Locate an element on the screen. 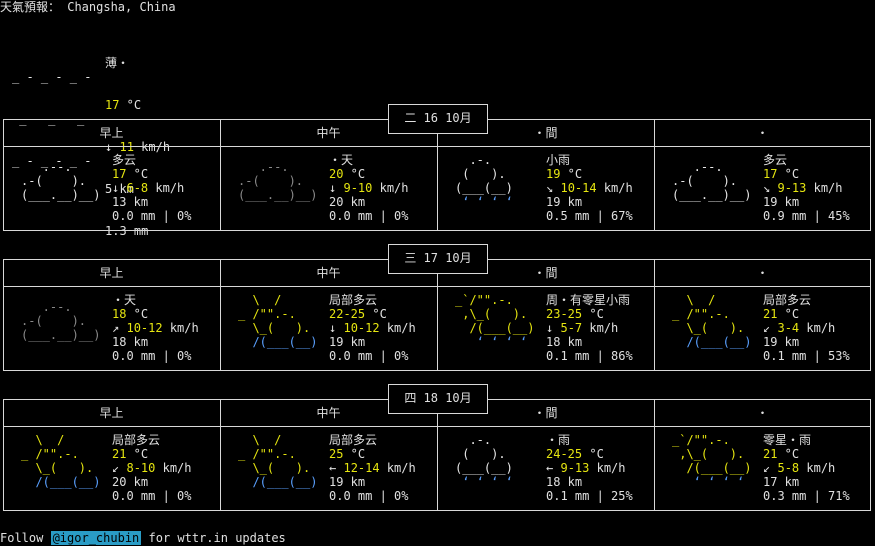 Image resolution: width=875 pixels, height=546 pixels. icon-art-line: _`/"".-. is located at coordinates (484, 300).